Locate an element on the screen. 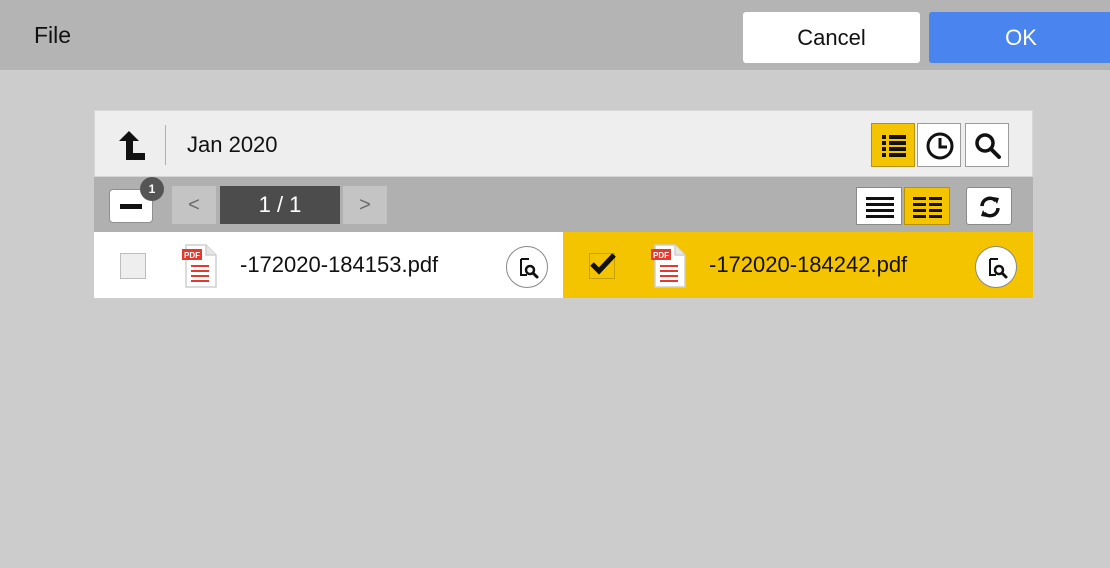 The image size is (1110, 568). checkmark-icon is located at coordinates (603, 264).